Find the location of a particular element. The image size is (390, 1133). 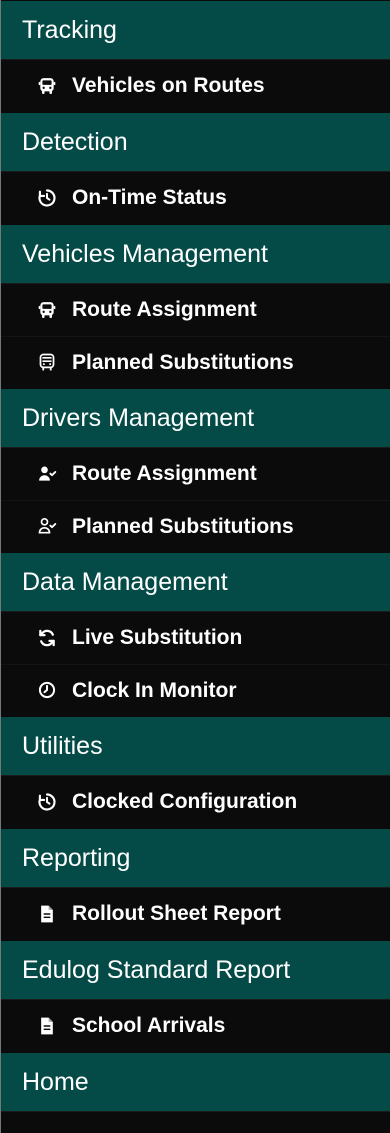

section-home: Home is located at coordinates (195, 1082).